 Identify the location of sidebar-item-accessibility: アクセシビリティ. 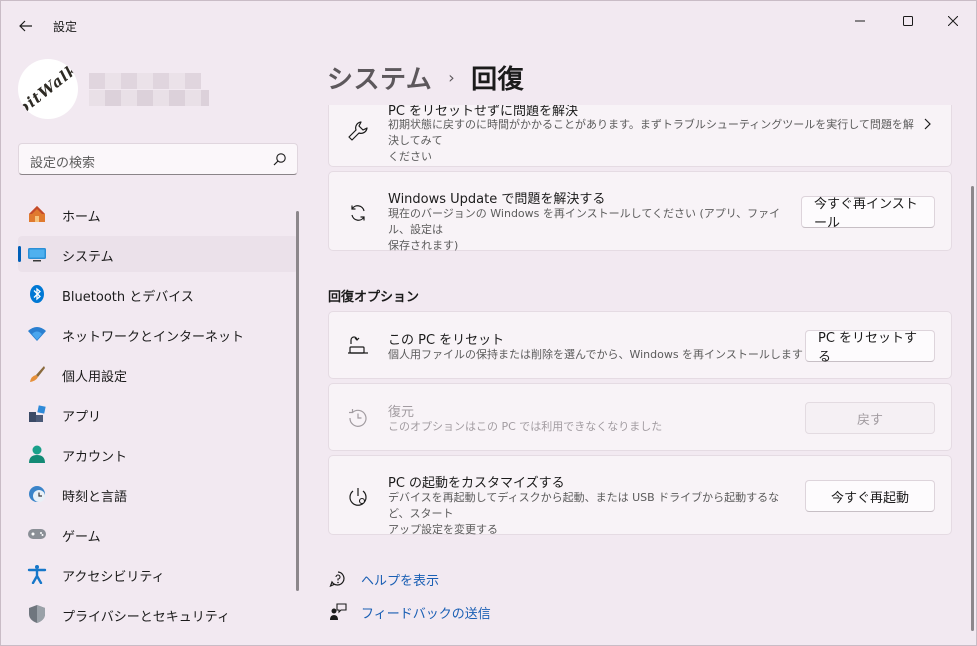
(158, 574).